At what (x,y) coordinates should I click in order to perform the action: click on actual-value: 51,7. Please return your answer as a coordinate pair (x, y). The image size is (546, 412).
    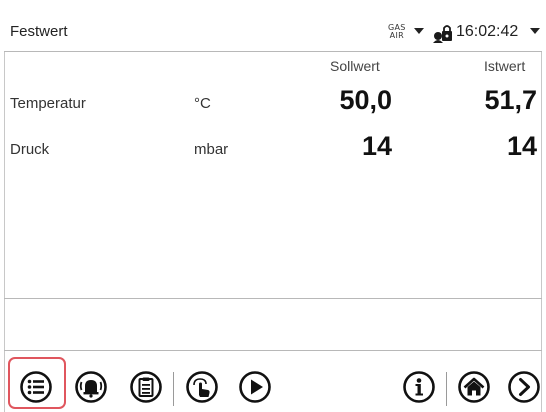
    Looking at the image, I should click on (510, 100).